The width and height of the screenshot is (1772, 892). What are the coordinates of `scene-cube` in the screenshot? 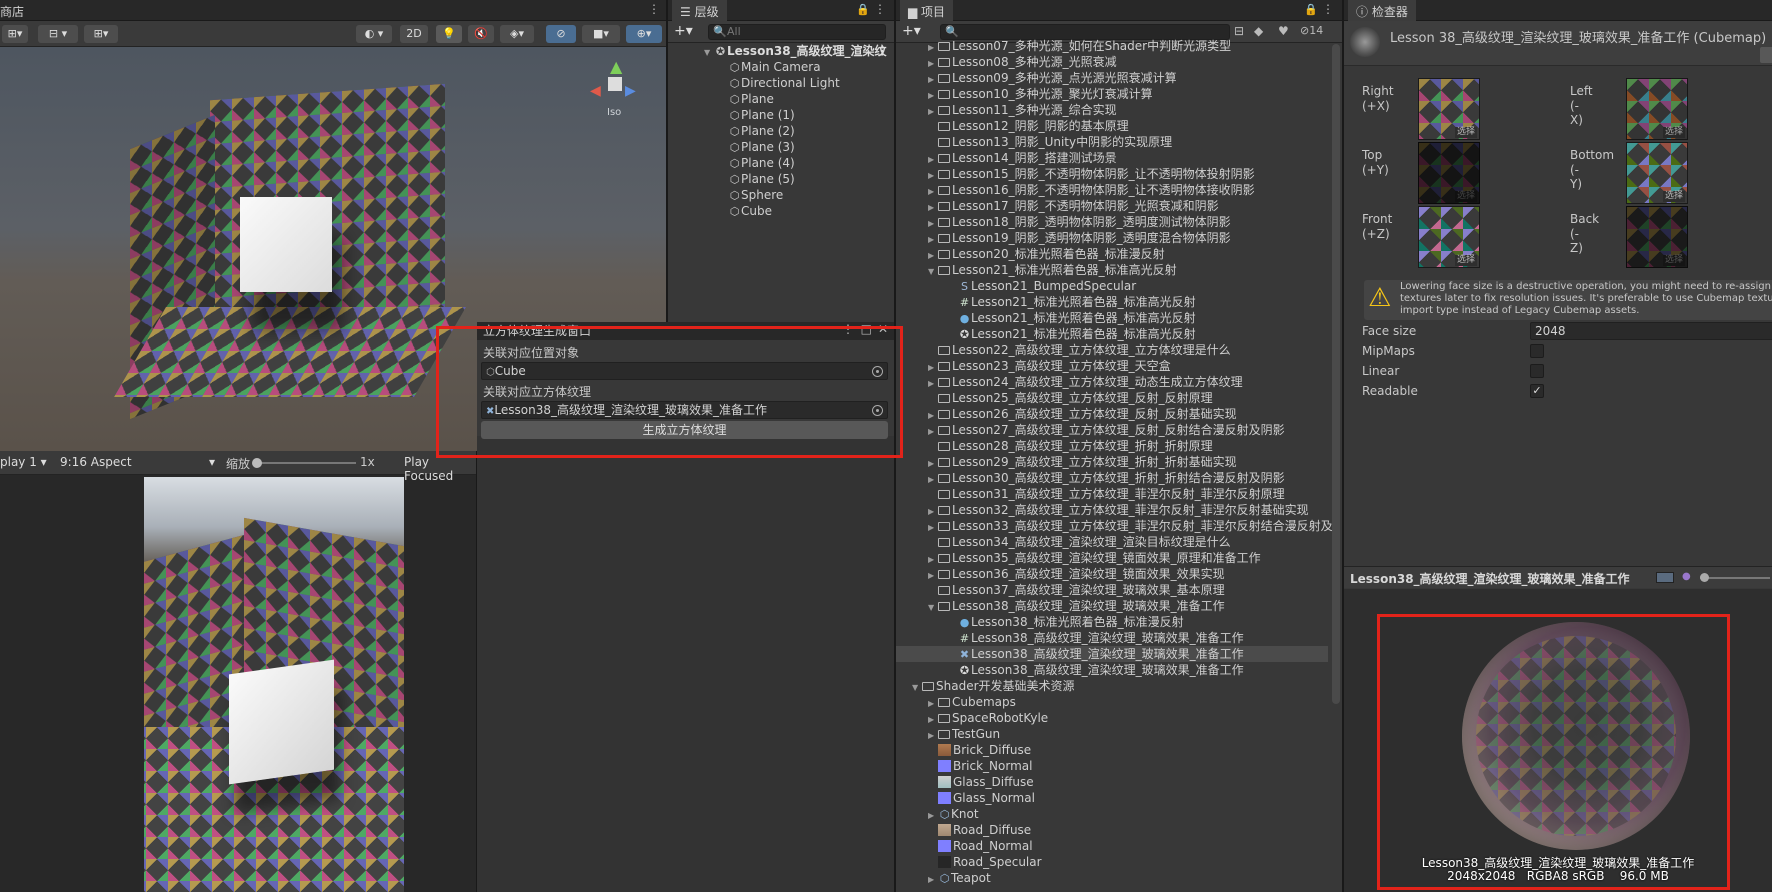 It's located at (286, 244).